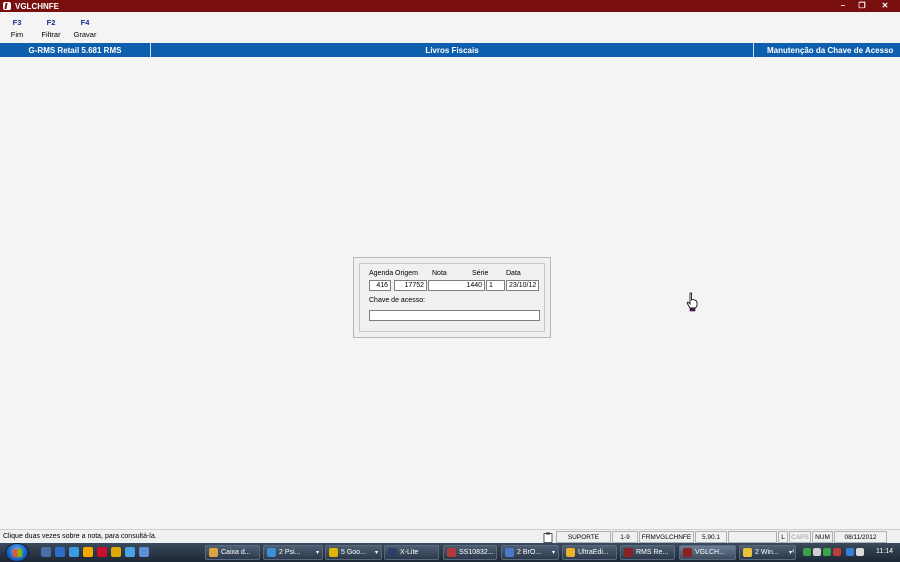  What do you see at coordinates (793, 550) in the screenshot?
I see `tray-expand-icon: ‹` at bounding box center [793, 550].